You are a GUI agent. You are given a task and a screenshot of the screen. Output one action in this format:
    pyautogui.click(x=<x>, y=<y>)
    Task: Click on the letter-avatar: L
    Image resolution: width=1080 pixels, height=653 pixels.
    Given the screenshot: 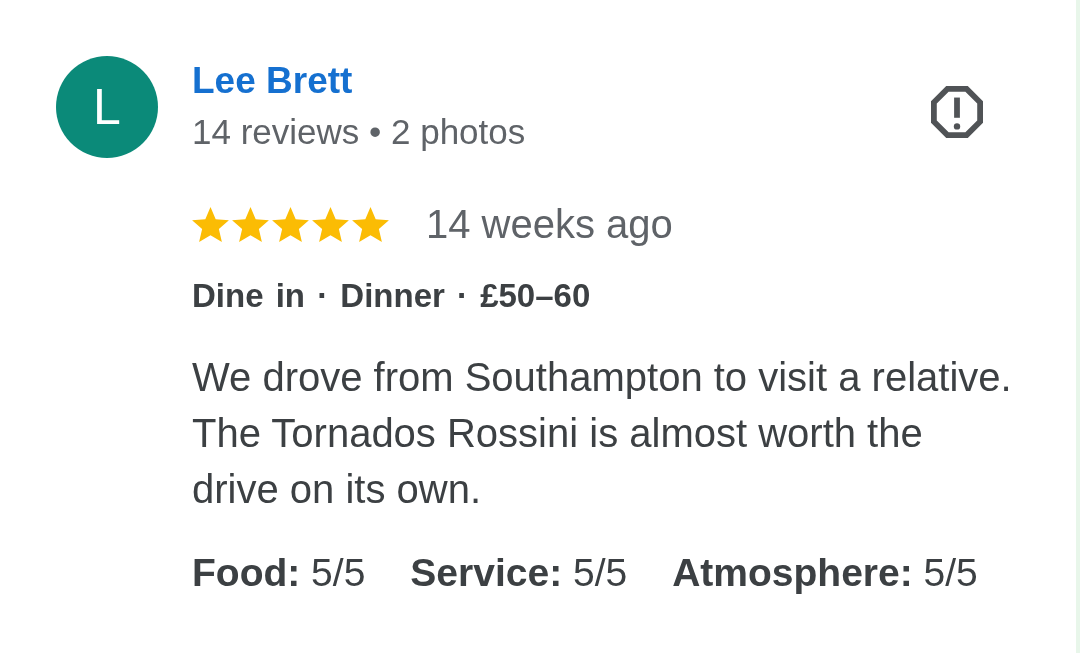 What is the action you would take?
    pyautogui.click(x=107, y=107)
    